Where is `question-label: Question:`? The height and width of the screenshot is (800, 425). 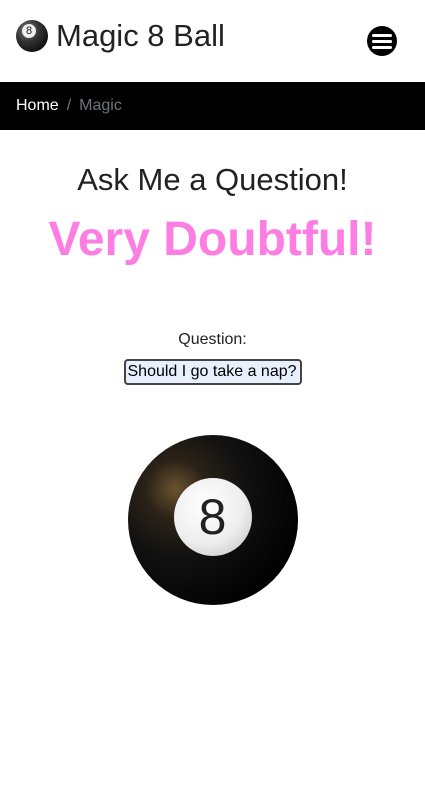 question-label: Question: is located at coordinates (212, 339).